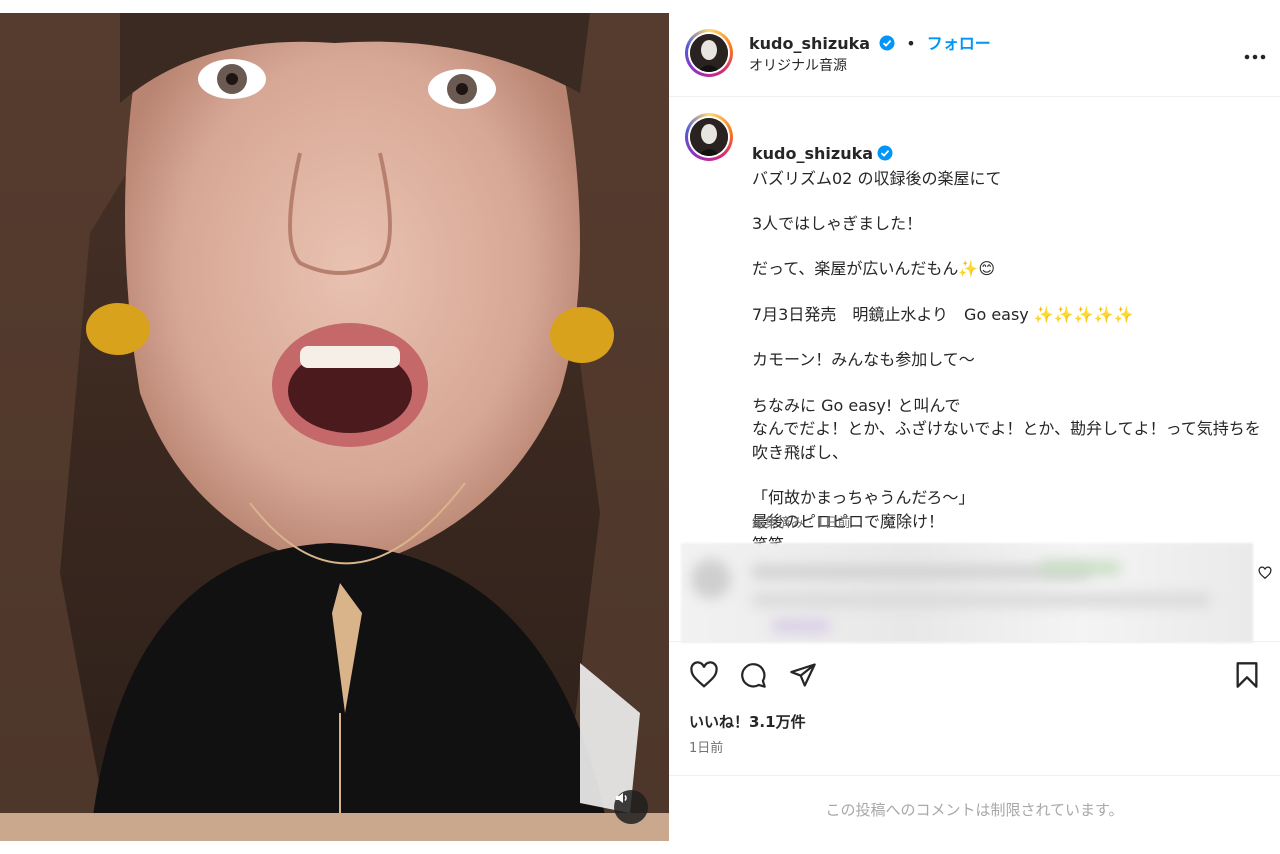  Describe the element at coordinates (706, 748) in the screenshot. I see `post-age: 1日前` at that location.